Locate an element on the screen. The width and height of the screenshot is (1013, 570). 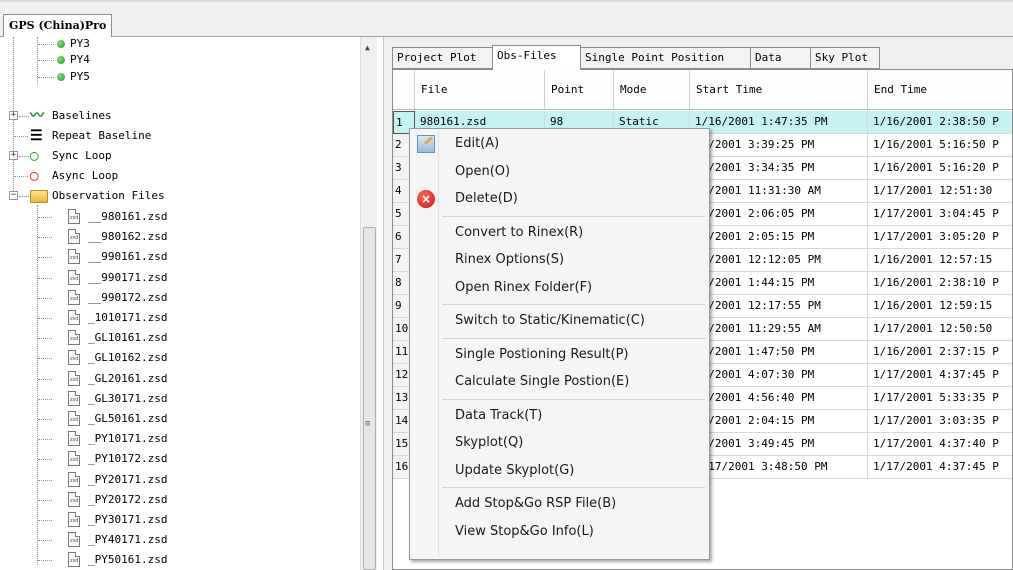
tree-item-file: zsd _GL10161.zsd is located at coordinates (175, 338).